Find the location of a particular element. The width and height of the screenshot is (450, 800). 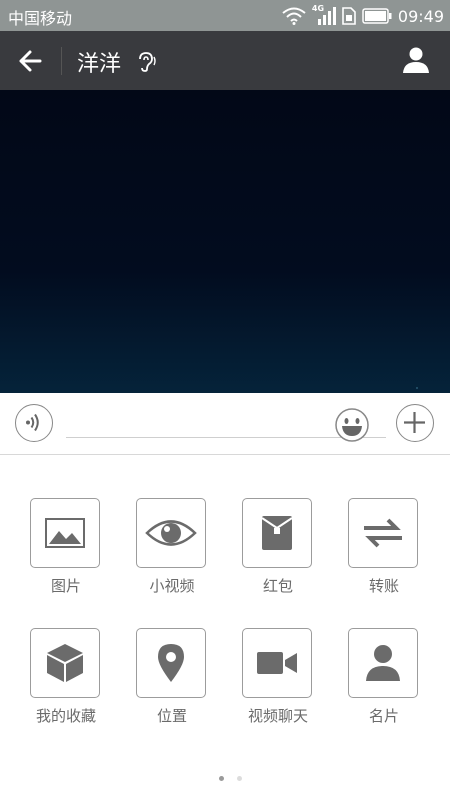

location-pin-icon is located at coordinates (171, 663).